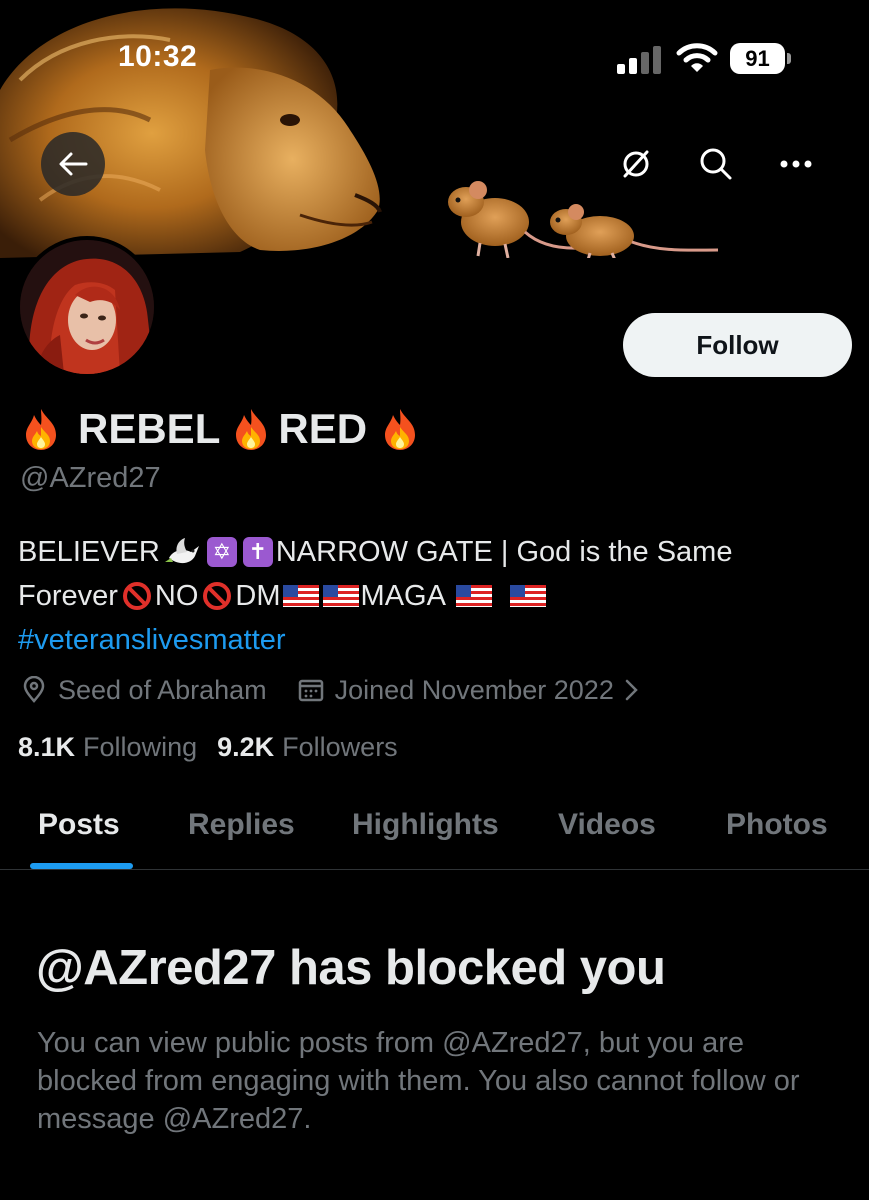  I want to click on battery-level: 91, so click(757, 58).